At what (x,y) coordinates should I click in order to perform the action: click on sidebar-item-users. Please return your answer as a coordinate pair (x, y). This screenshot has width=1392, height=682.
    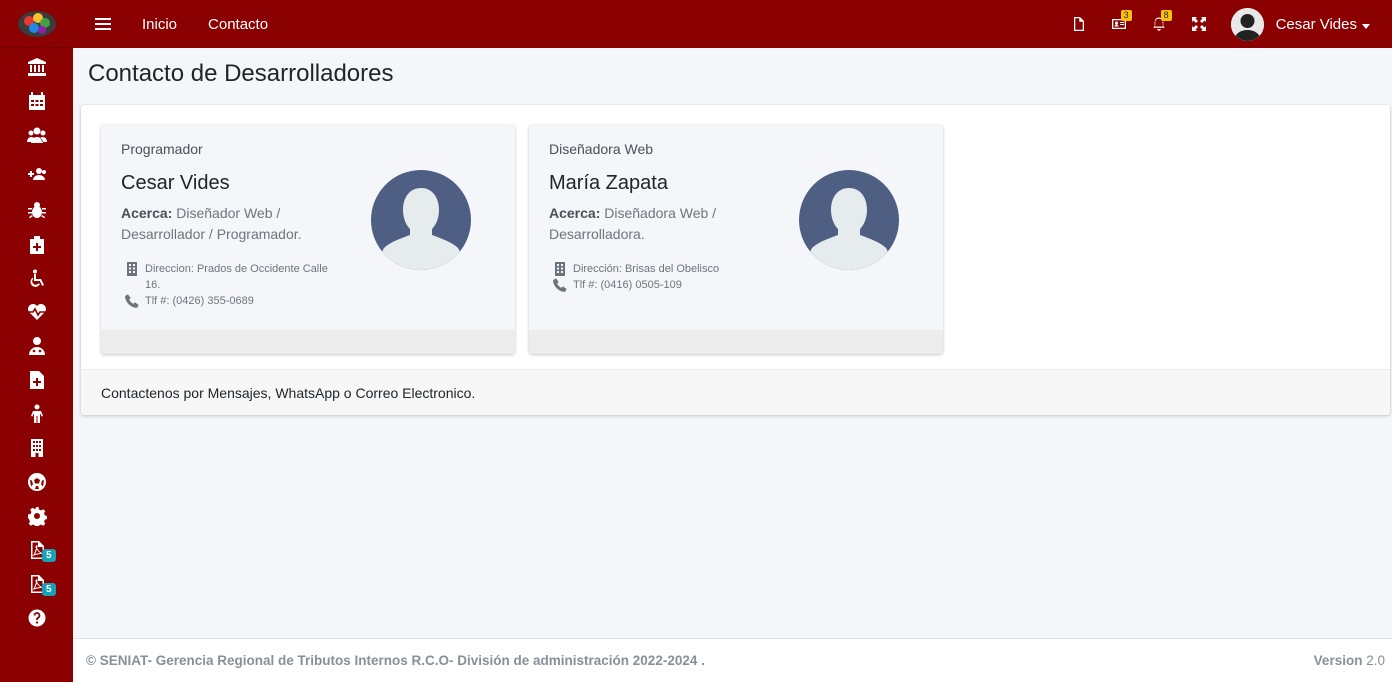
    Looking at the image, I should click on (36, 135).